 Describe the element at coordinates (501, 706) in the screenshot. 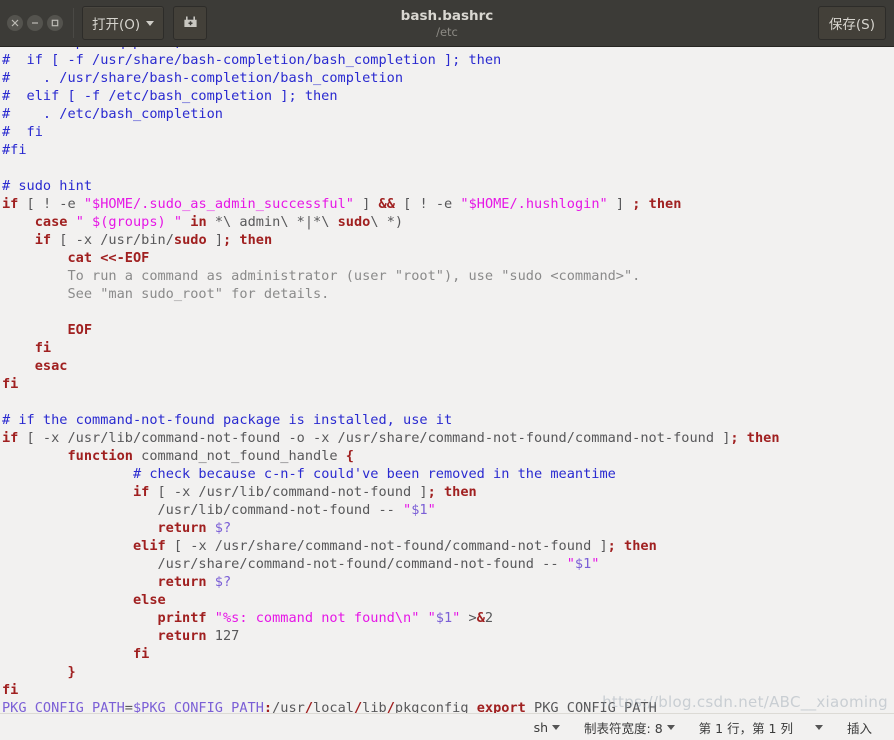

I see `code-token: export` at that location.